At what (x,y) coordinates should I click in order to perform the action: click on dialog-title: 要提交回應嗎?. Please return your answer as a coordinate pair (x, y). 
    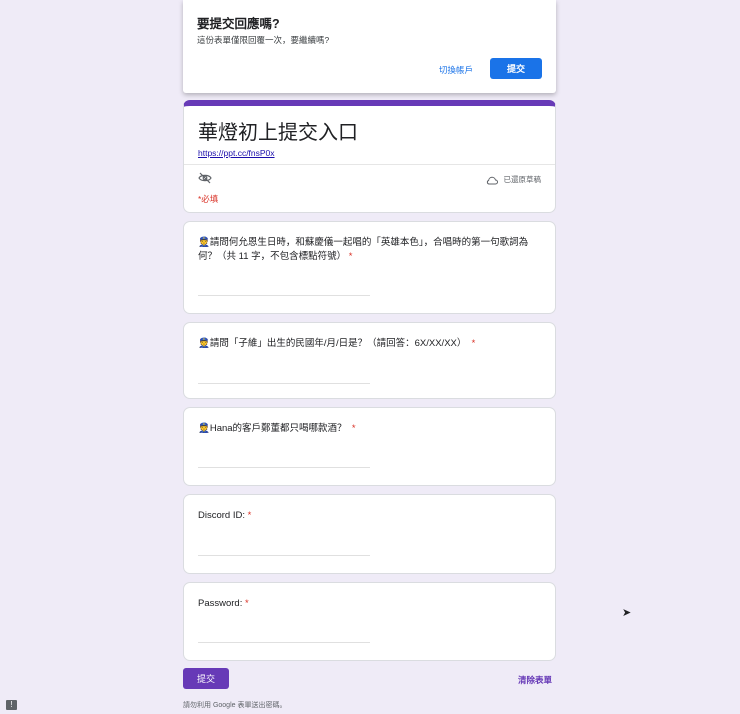
    Looking at the image, I should click on (238, 24).